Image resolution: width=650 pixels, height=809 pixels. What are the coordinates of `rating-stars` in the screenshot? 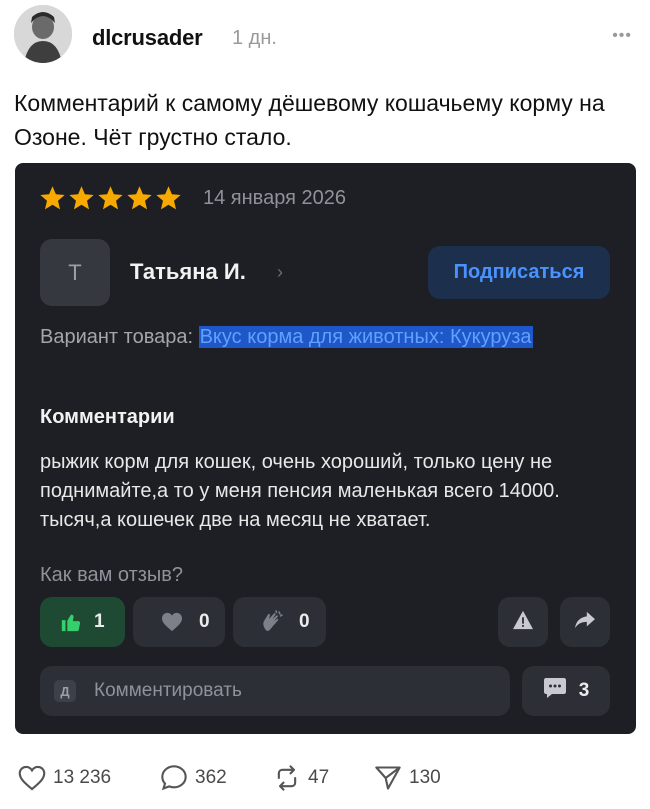 It's located at (110, 198).